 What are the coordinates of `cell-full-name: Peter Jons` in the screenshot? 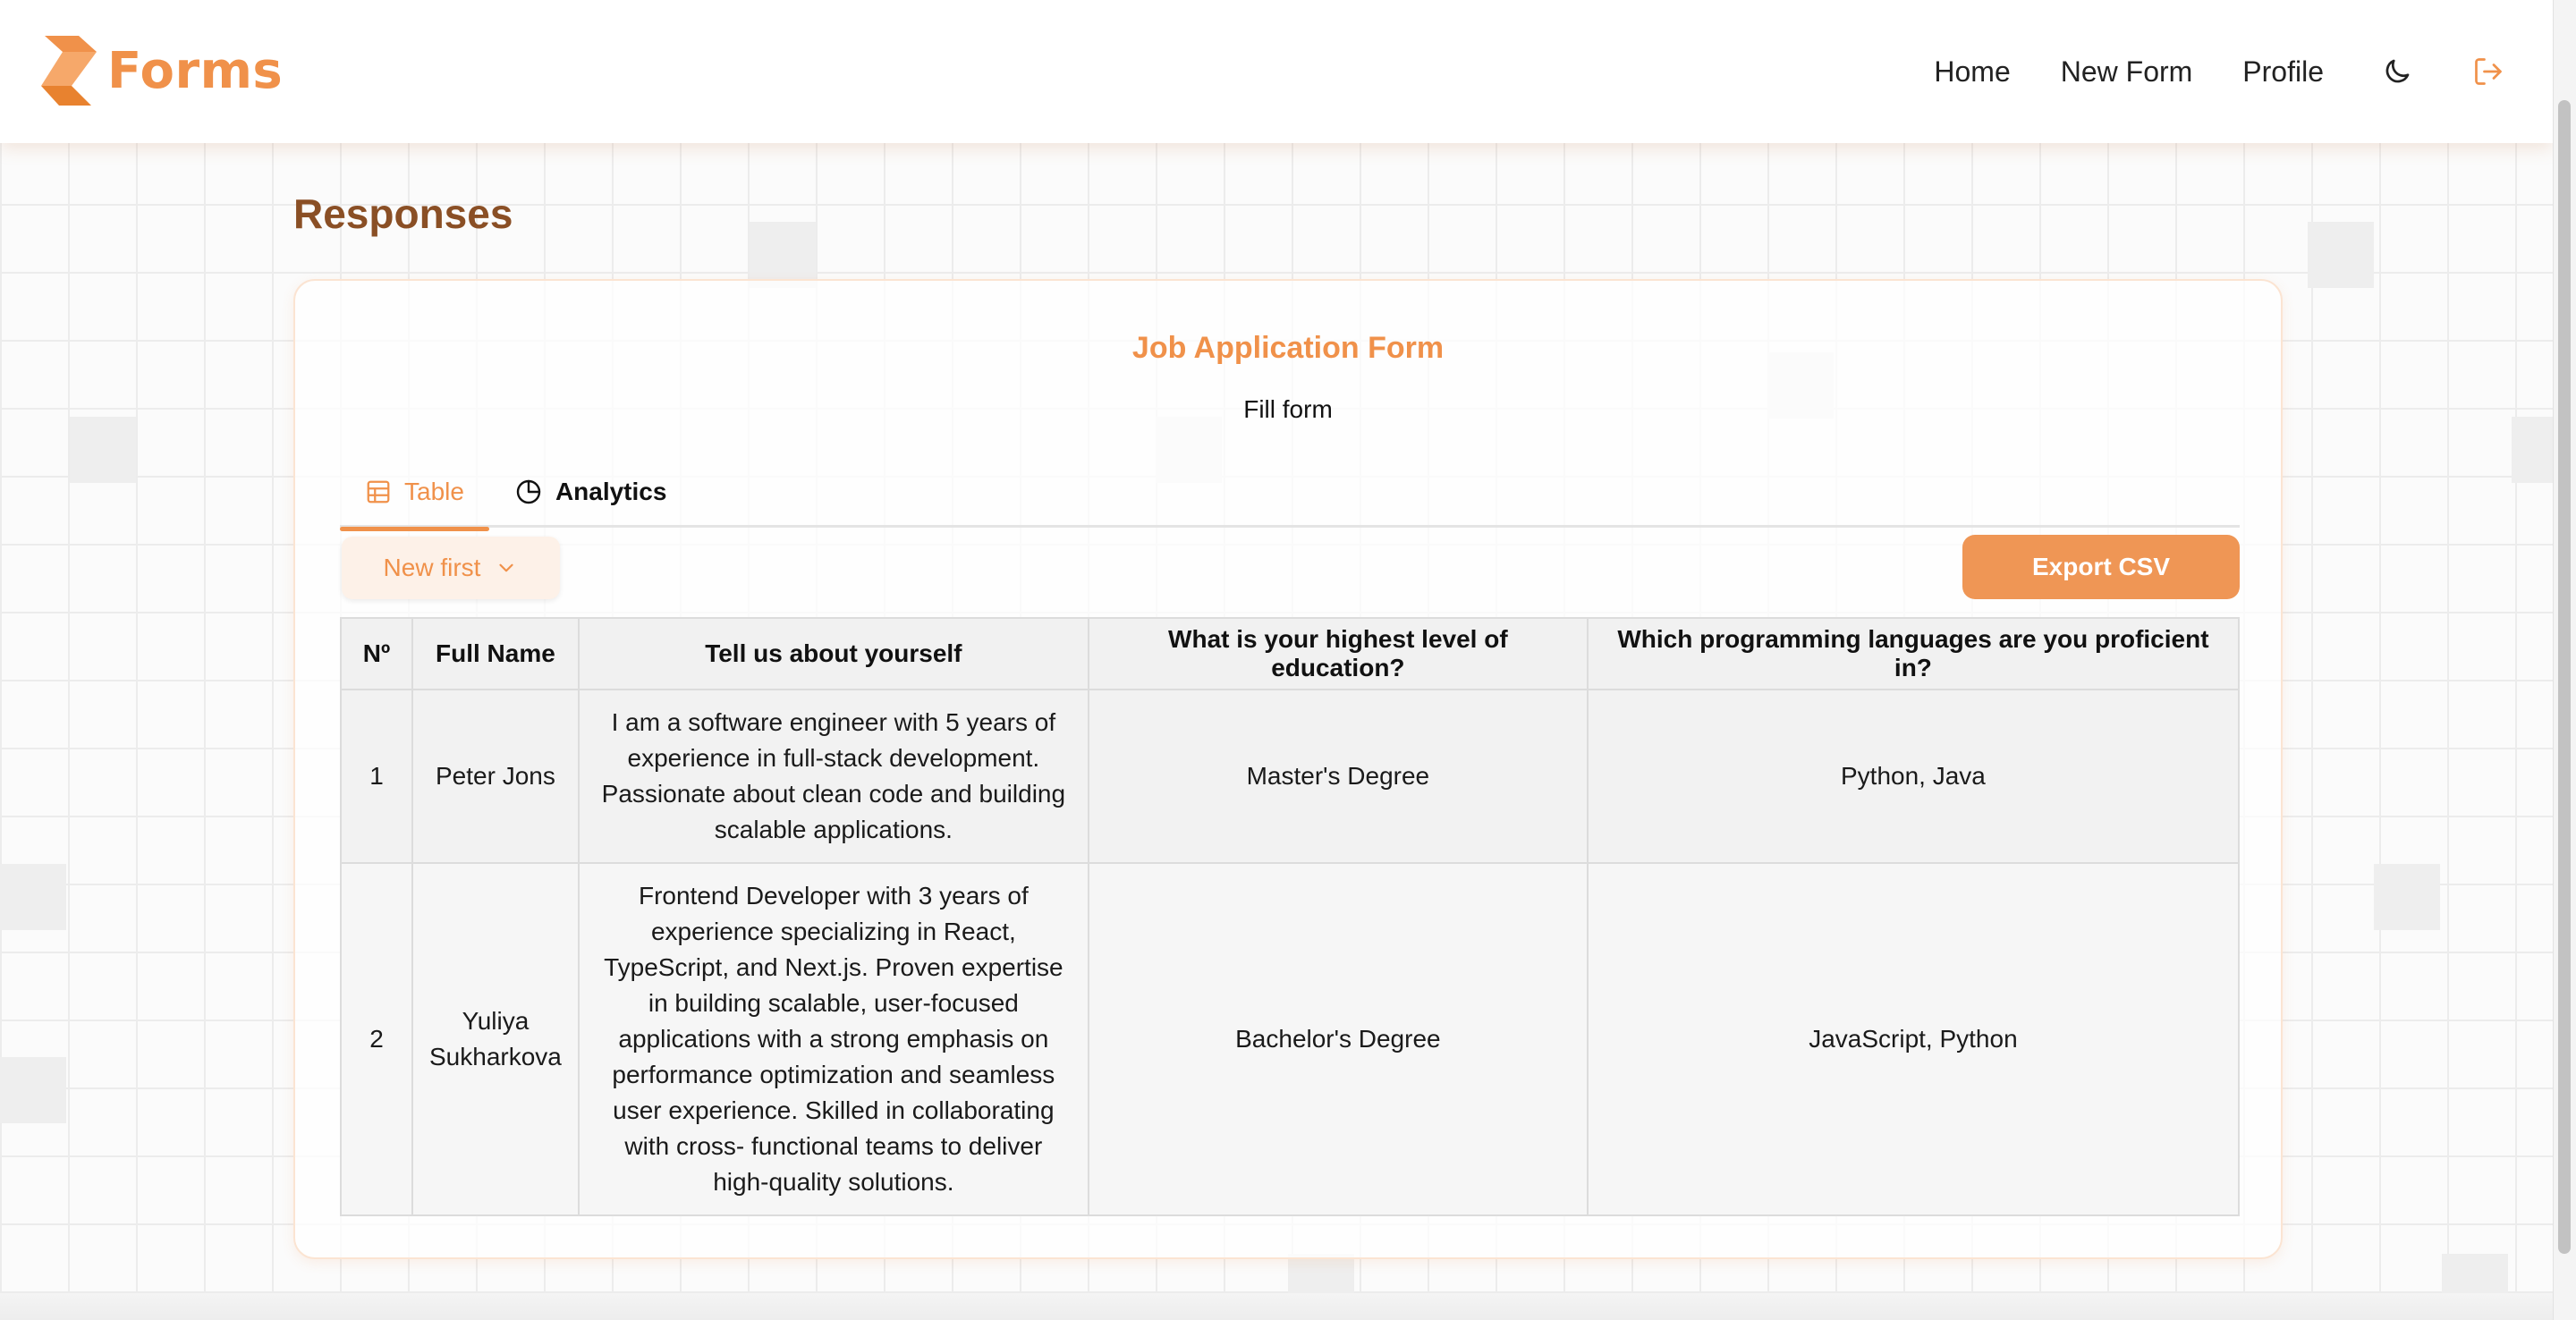 It's located at (495, 776).